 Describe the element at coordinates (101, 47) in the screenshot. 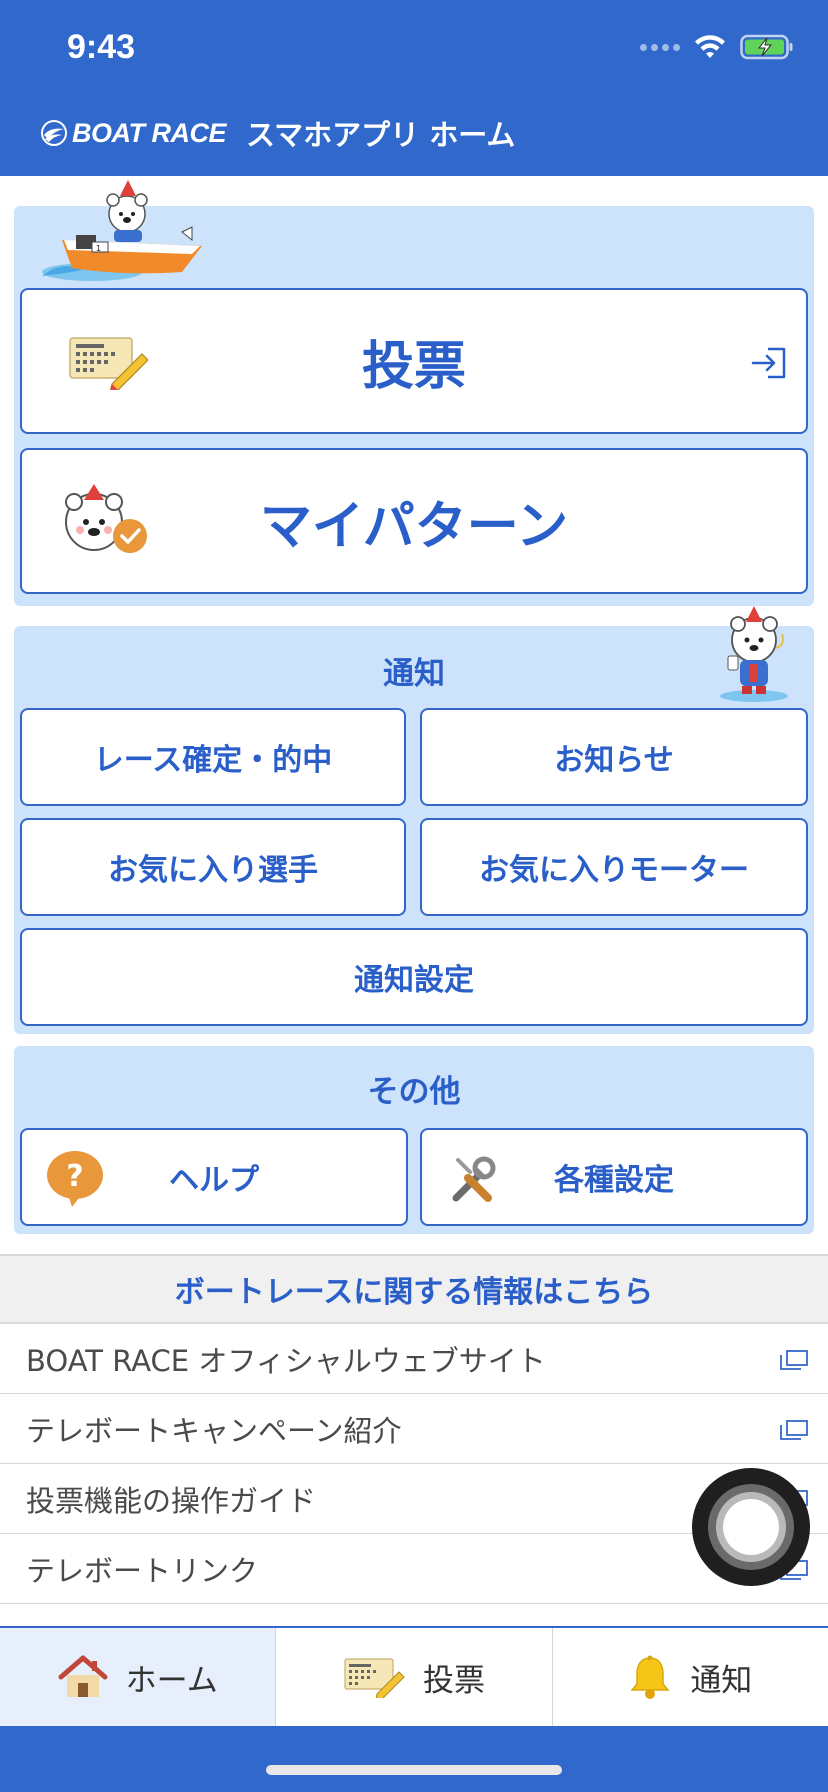

I see `status-time: 9:43` at that location.